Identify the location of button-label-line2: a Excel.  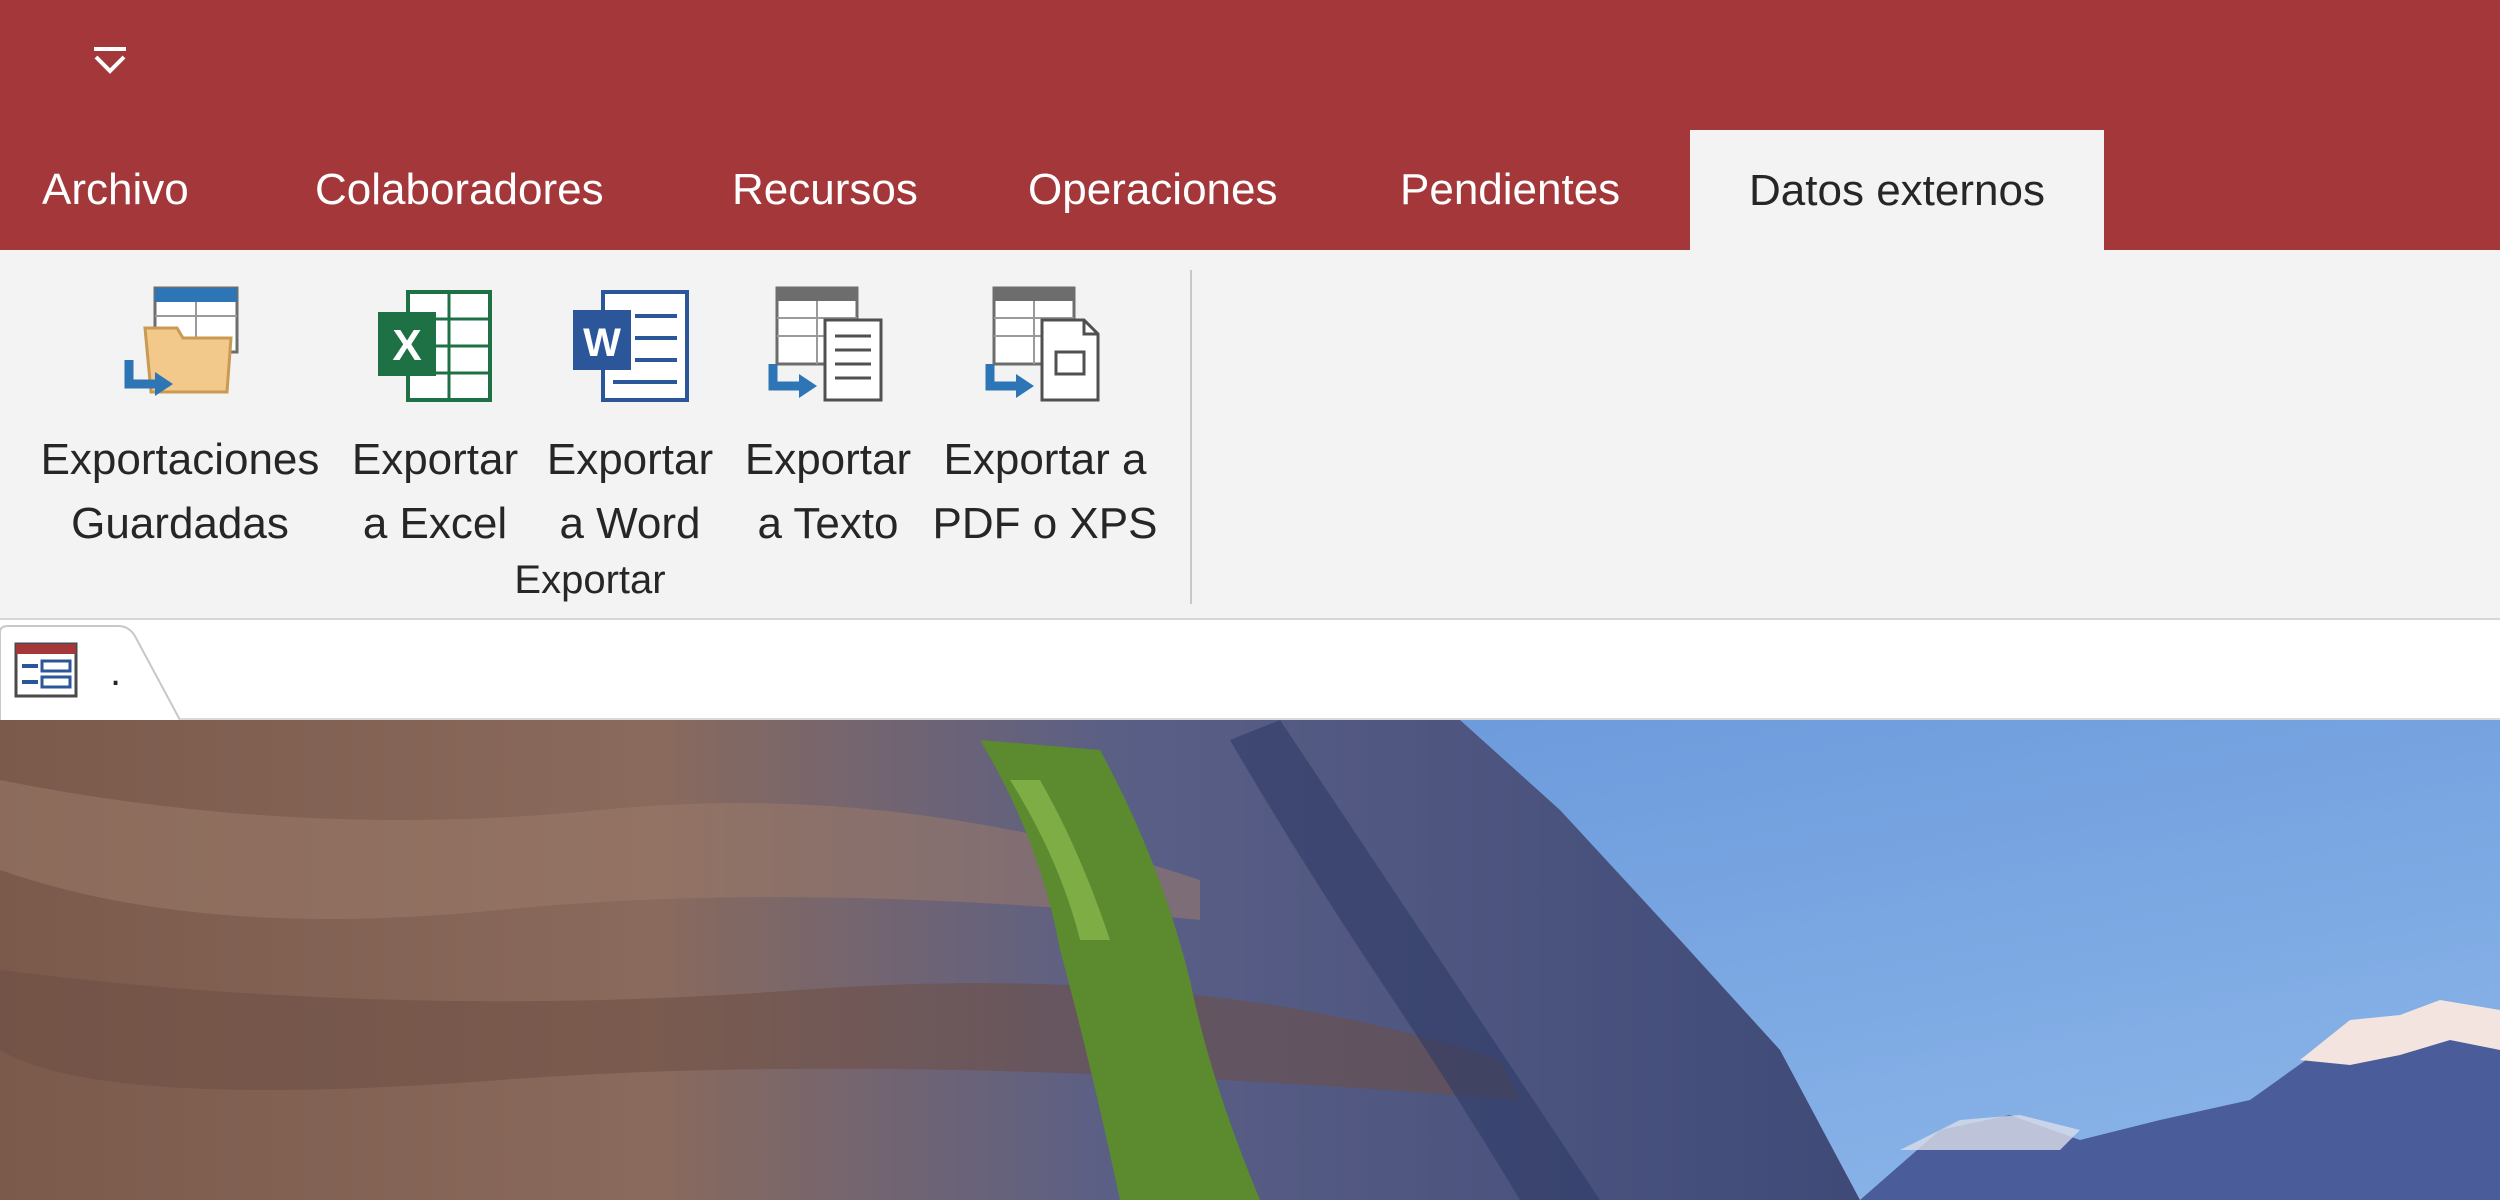
(435, 523).